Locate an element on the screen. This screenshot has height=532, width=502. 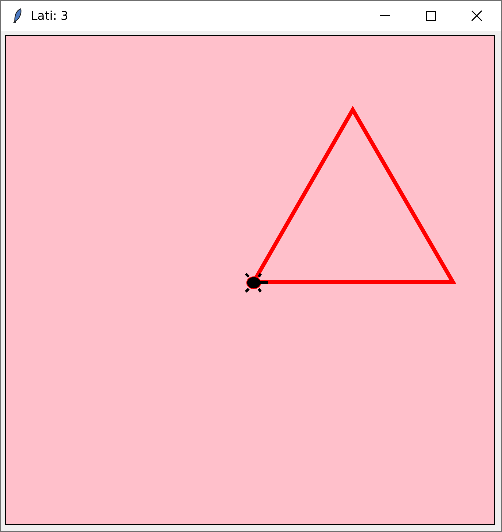
turtle-icon is located at coordinates (256, 283).